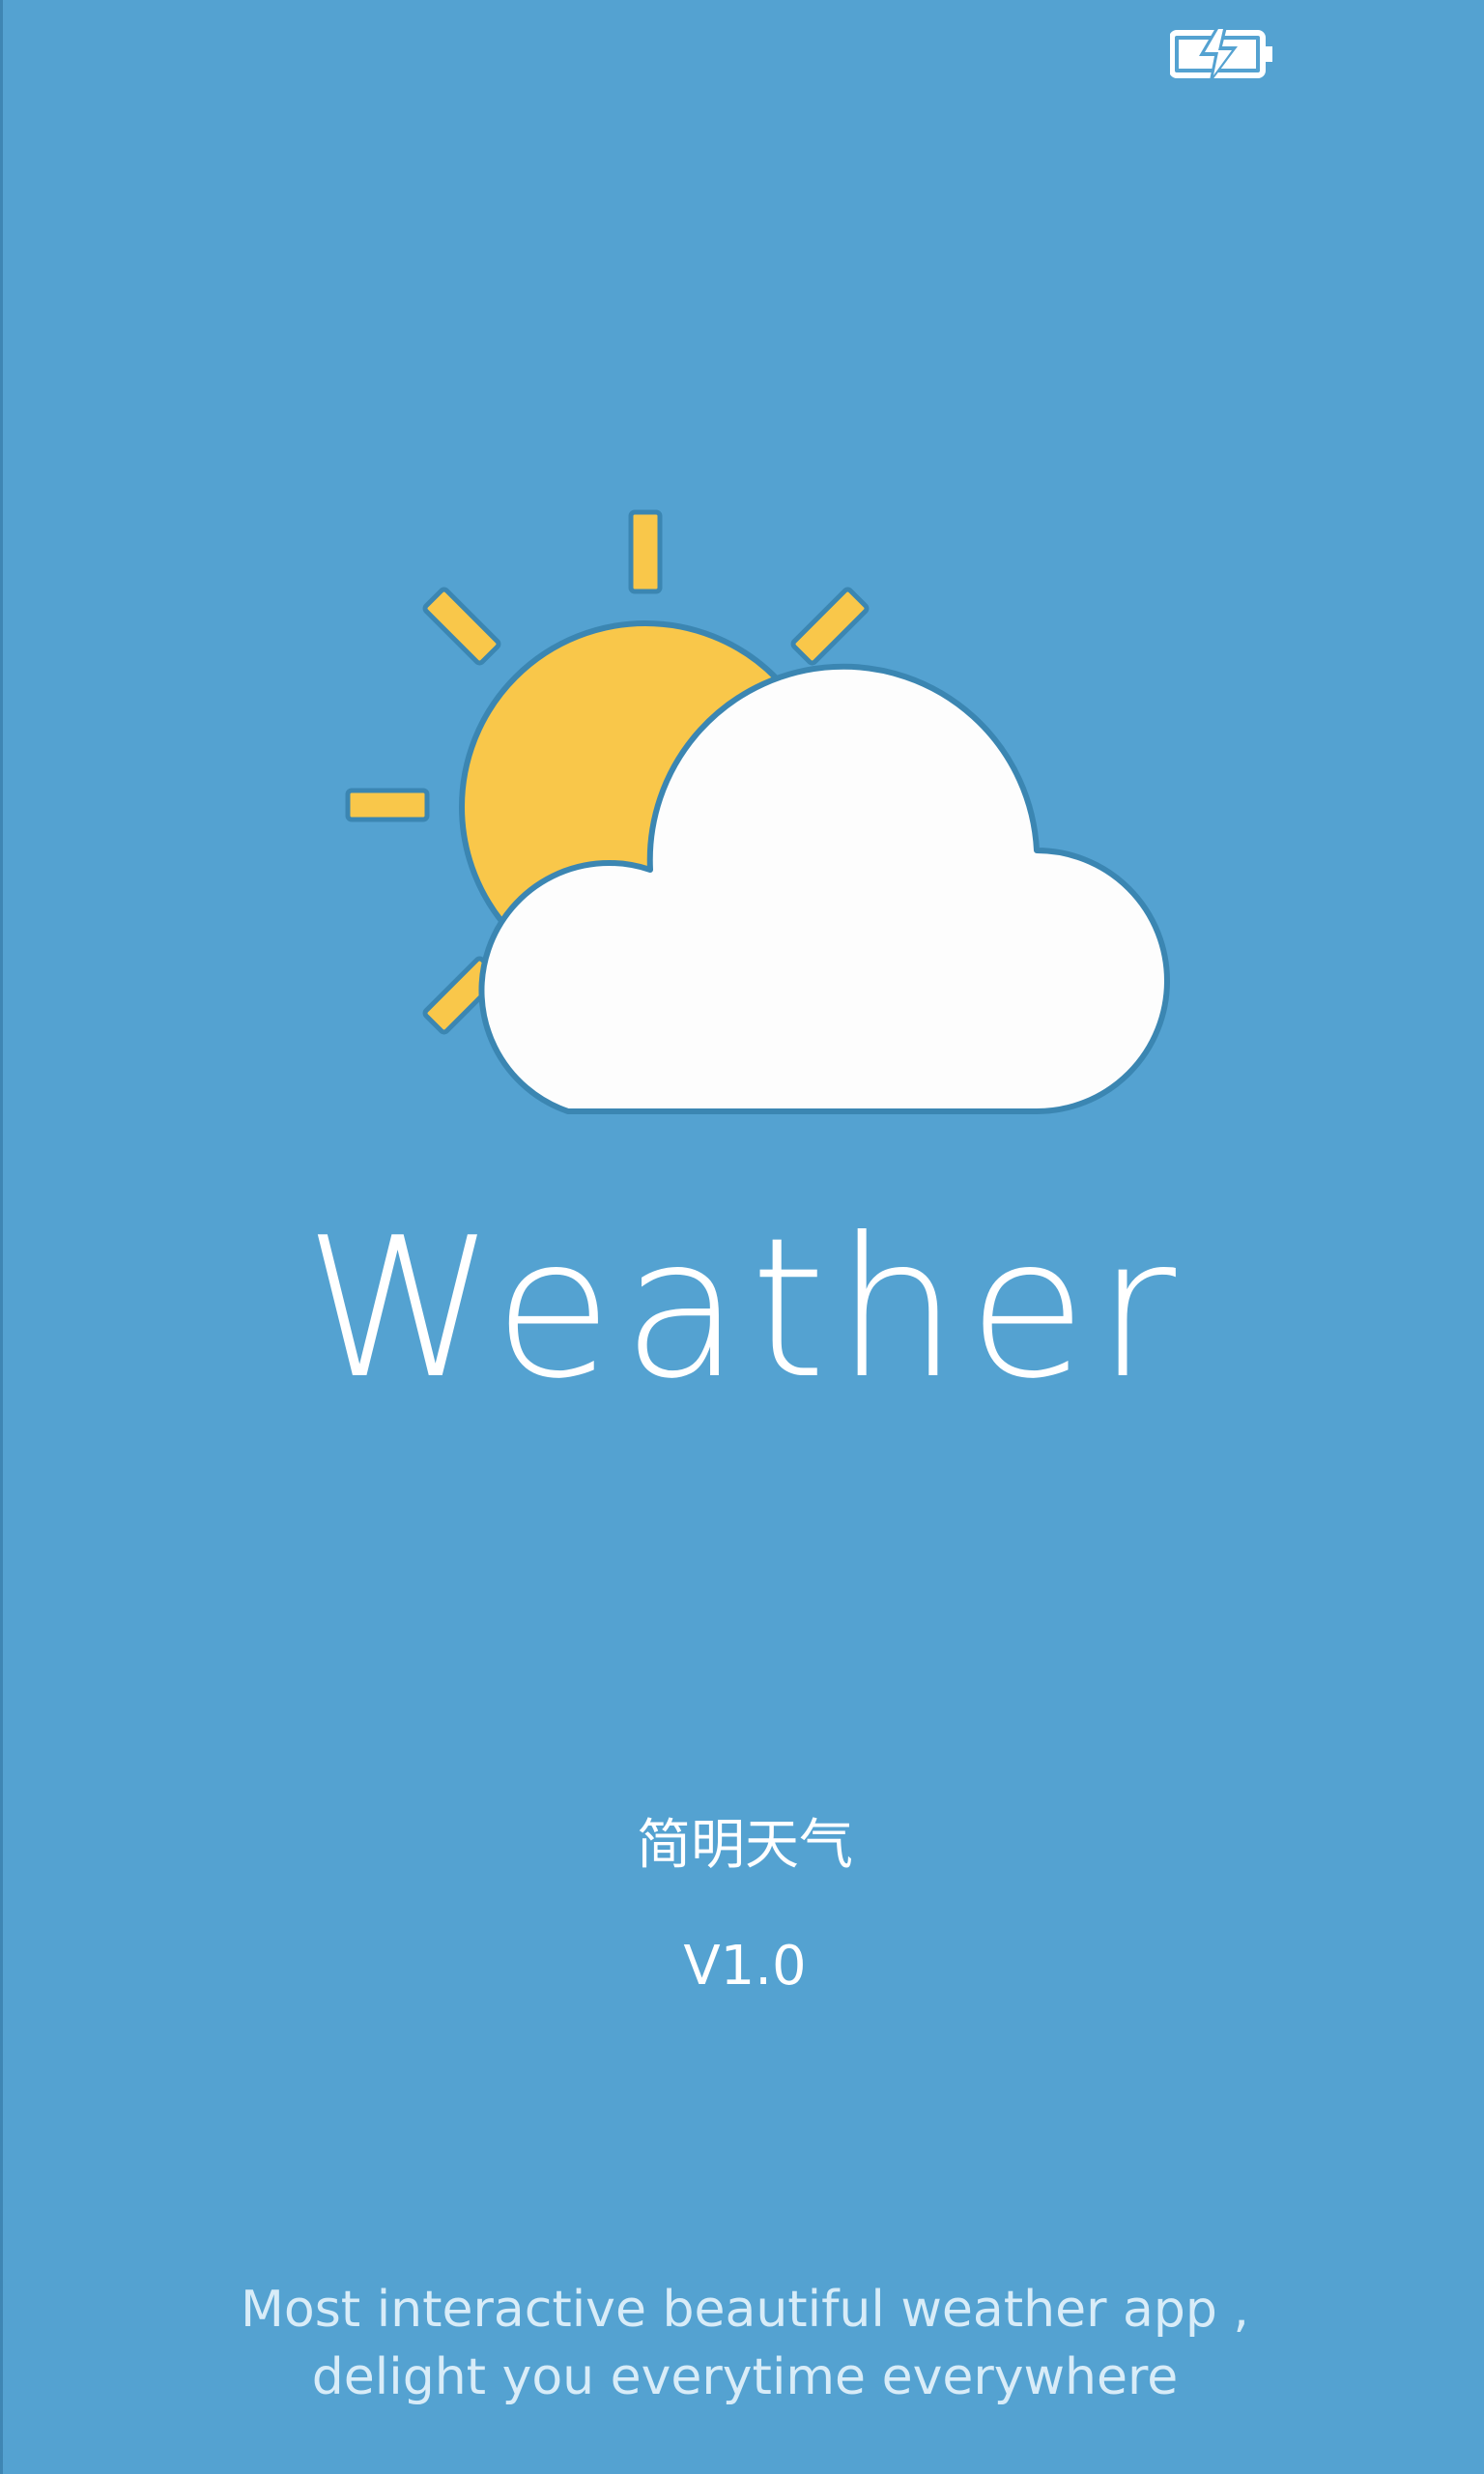 The width and height of the screenshot is (1484, 2474). I want to click on app-wordmark: Weather, so click(745, 1309).